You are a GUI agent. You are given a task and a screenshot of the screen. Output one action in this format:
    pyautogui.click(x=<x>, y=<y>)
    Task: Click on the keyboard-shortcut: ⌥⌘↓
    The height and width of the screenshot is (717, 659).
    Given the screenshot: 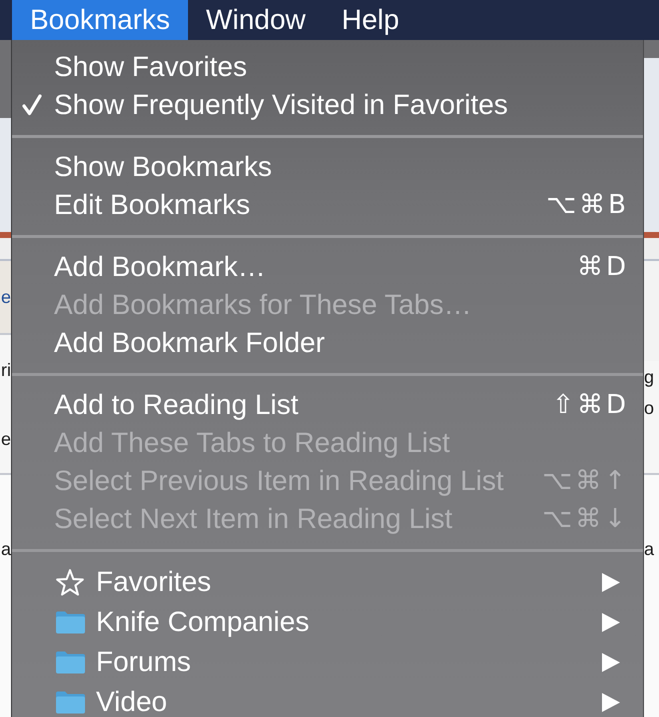 What is the action you would take?
    pyautogui.click(x=585, y=519)
    